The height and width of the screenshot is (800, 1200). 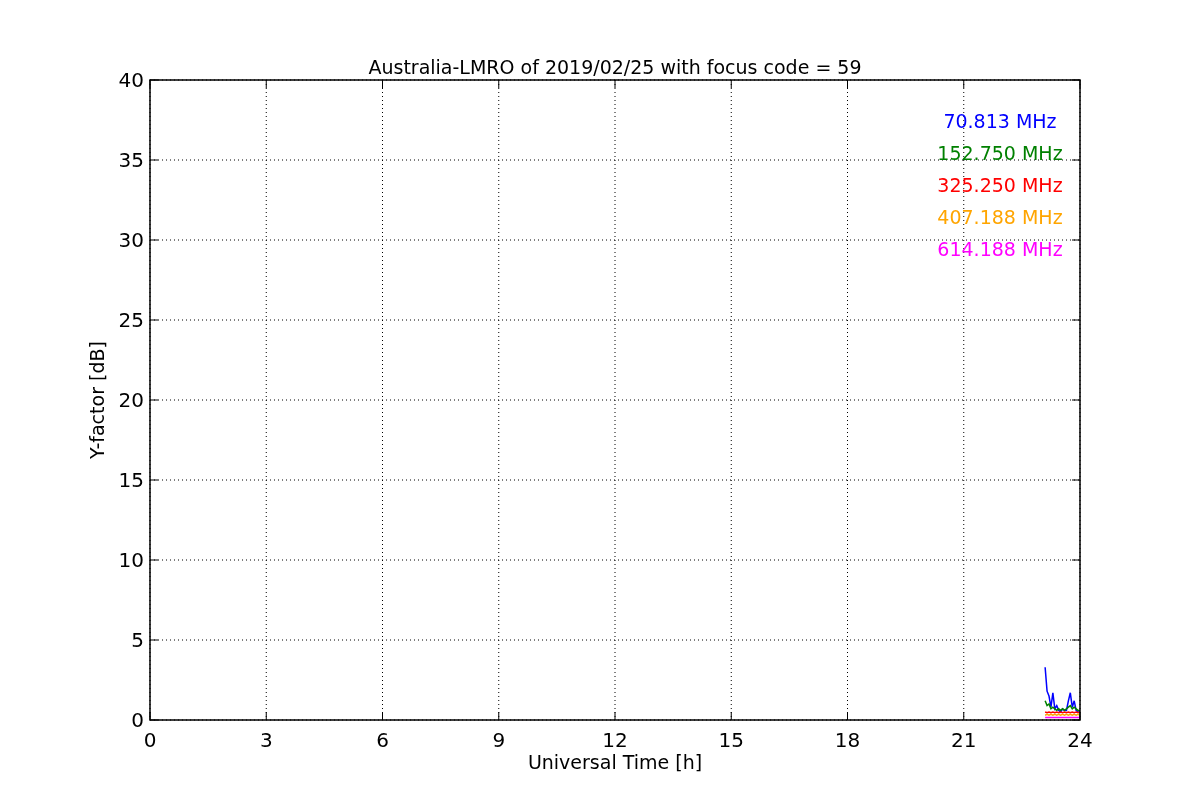 I want to click on y-axis-label: Y-factor [dB], so click(x=97, y=400).